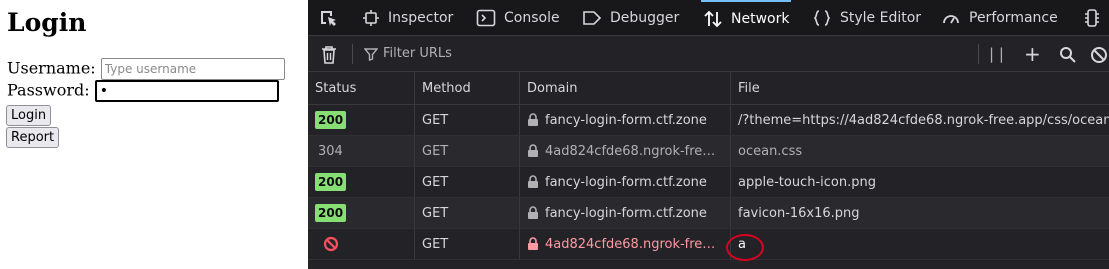 The image size is (1109, 269). Describe the element at coordinates (371, 54) in the screenshot. I see `filter-icon` at that location.